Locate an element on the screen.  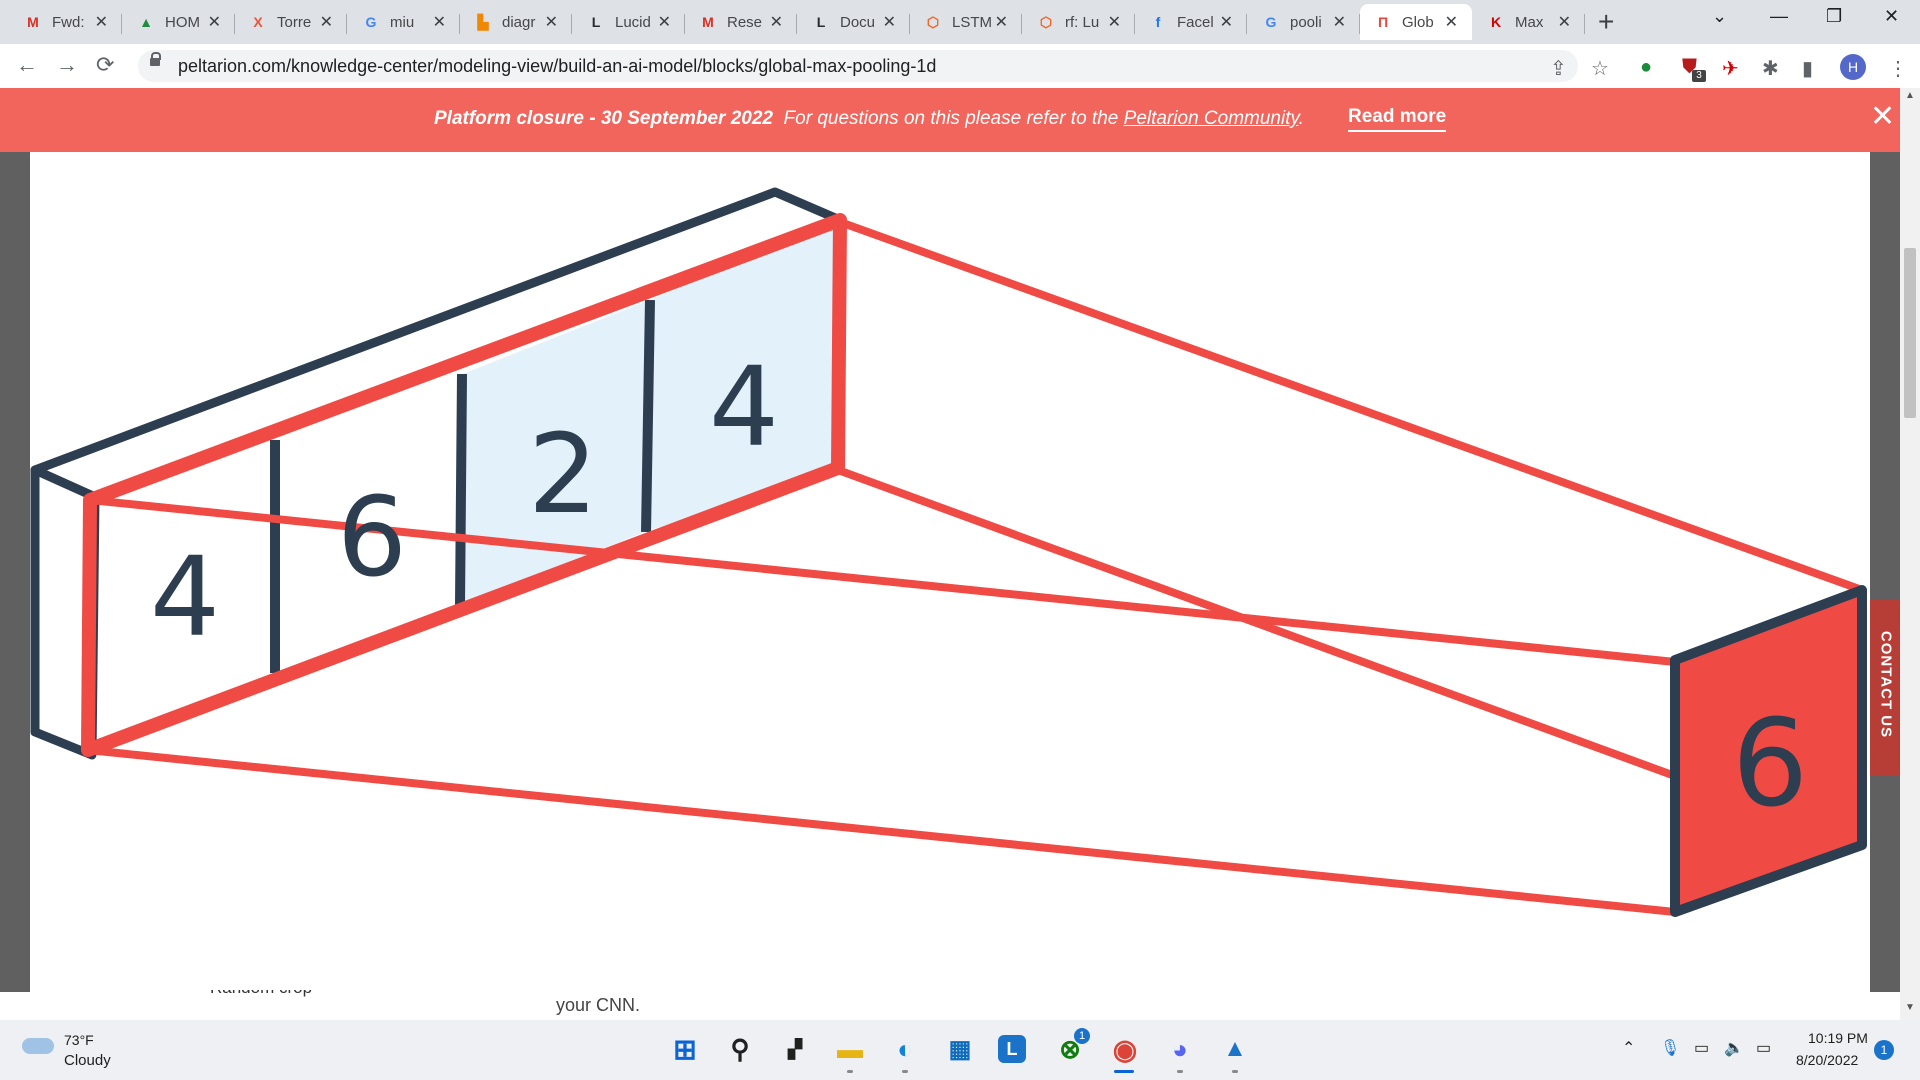
new-tab-button: + is located at coordinates (1606, 22).